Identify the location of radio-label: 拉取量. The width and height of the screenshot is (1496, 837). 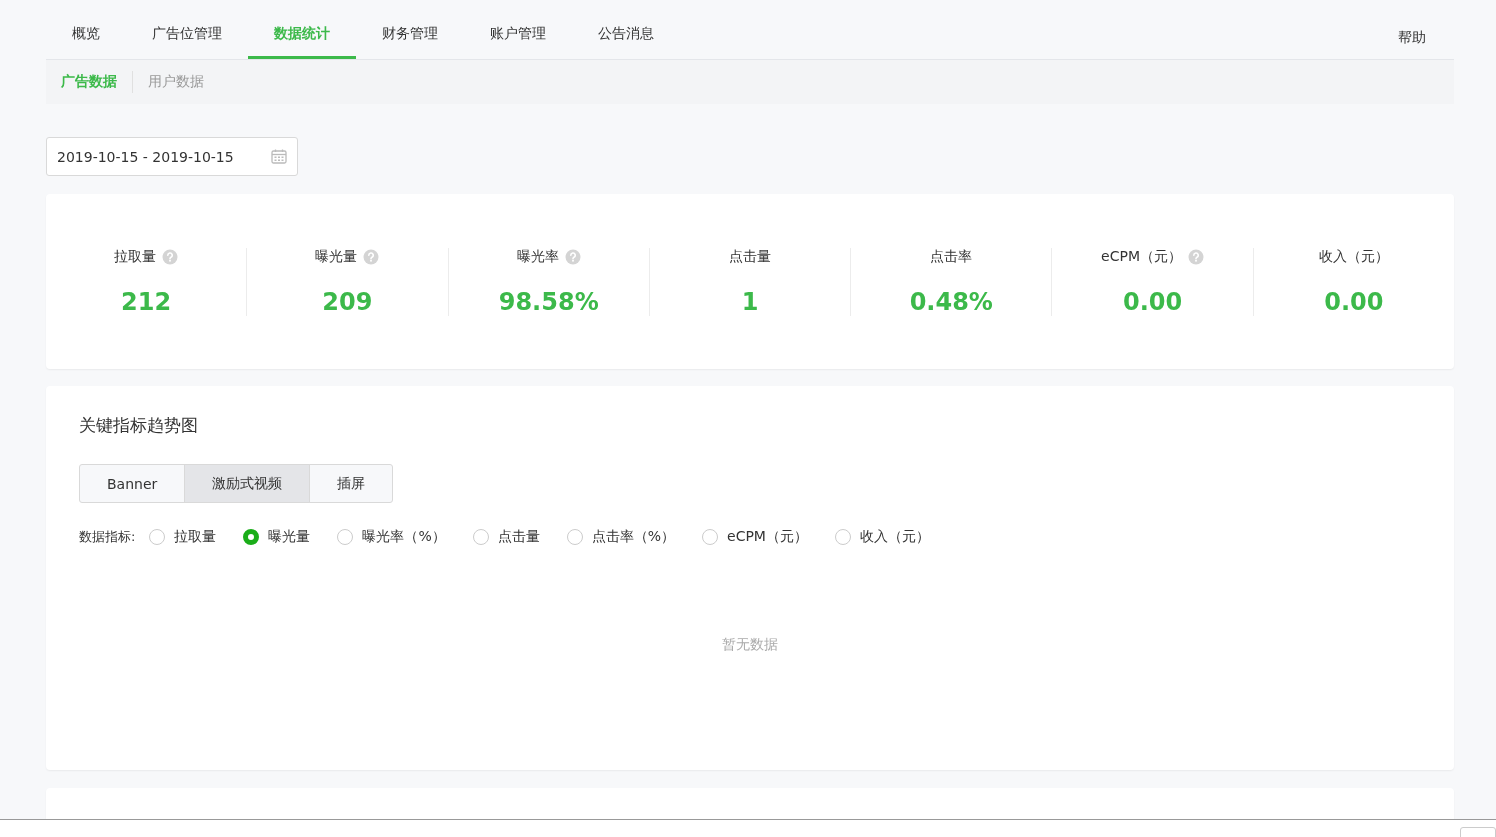
(195, 537).